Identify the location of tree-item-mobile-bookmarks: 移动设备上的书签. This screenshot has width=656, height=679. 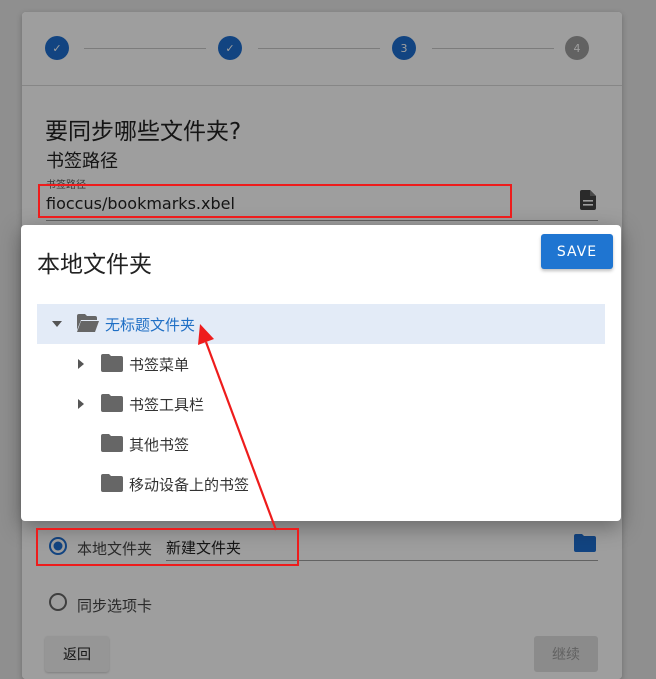
(321, 484).